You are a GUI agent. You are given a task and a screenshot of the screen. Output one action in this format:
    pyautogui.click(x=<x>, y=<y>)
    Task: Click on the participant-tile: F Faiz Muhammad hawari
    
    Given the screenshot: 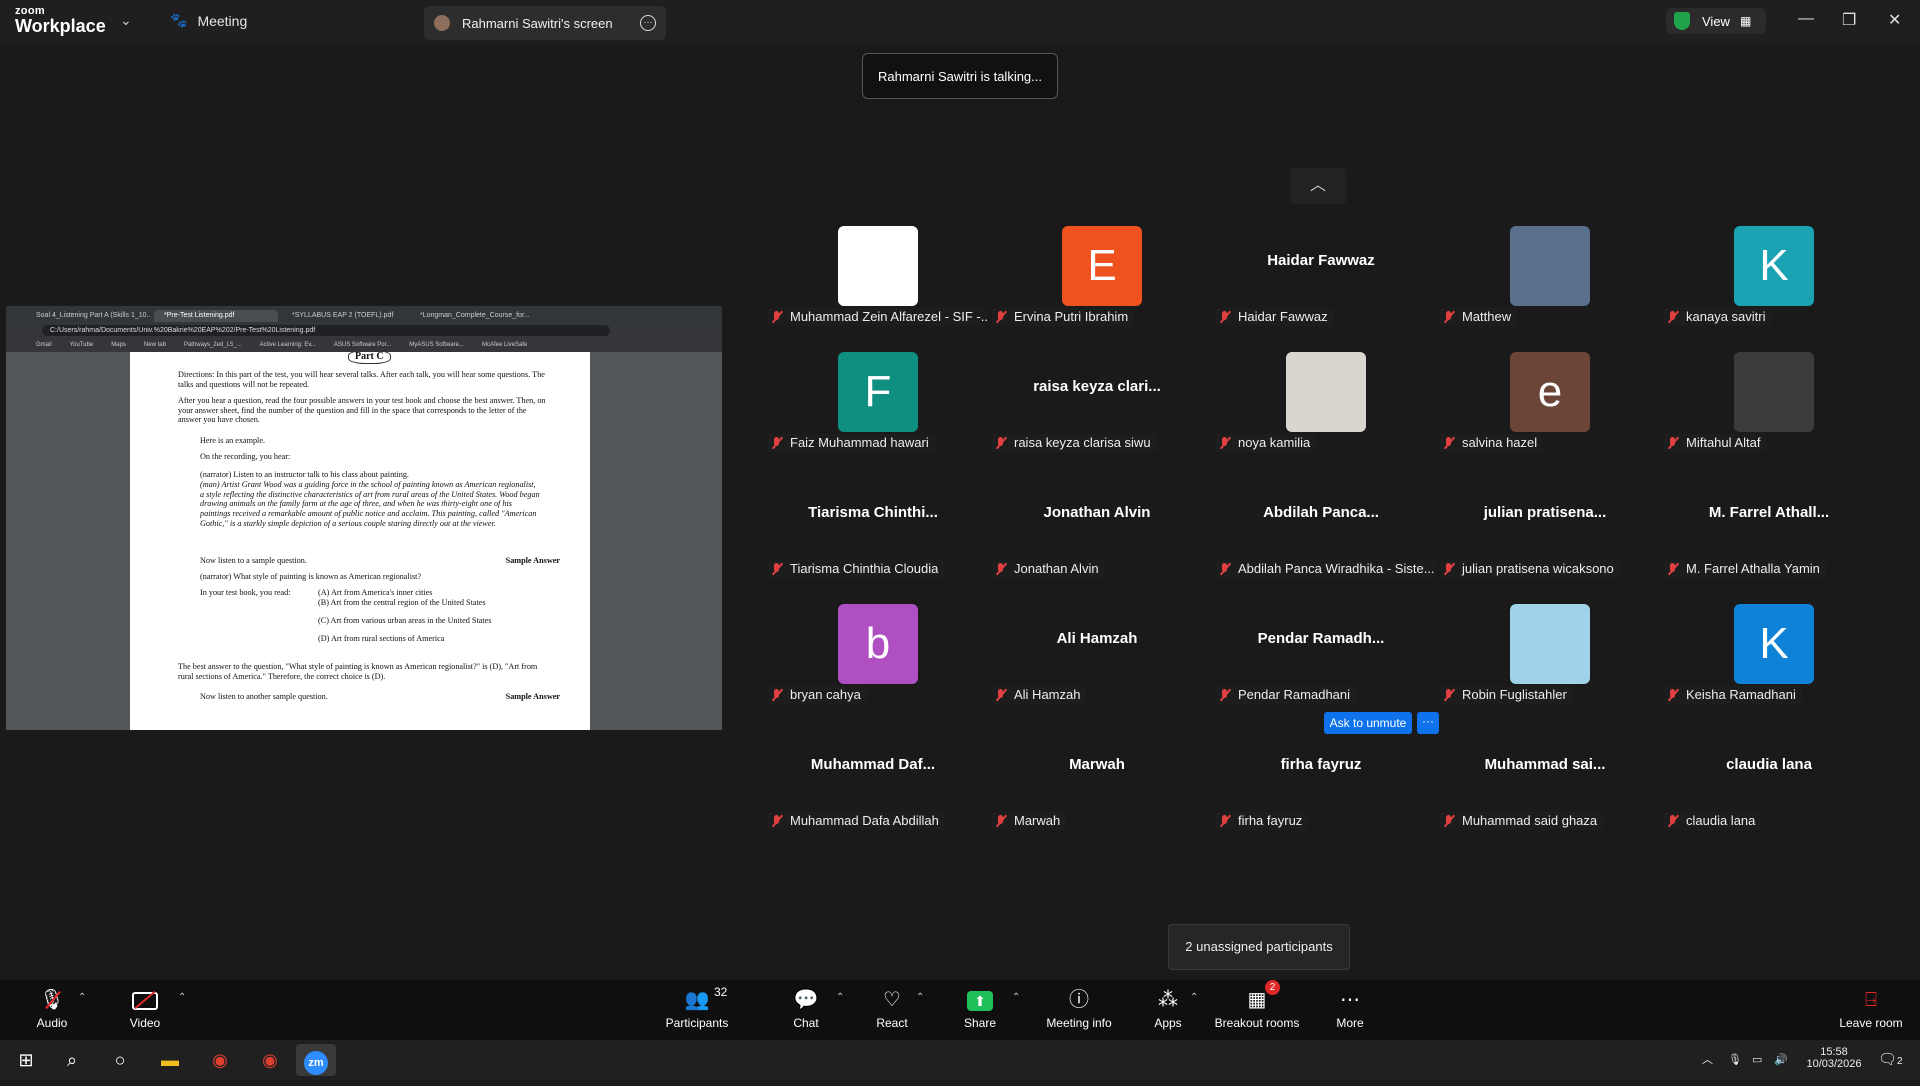 What is the action you would take?
    pyautogui.click(x=873, y=408)
    